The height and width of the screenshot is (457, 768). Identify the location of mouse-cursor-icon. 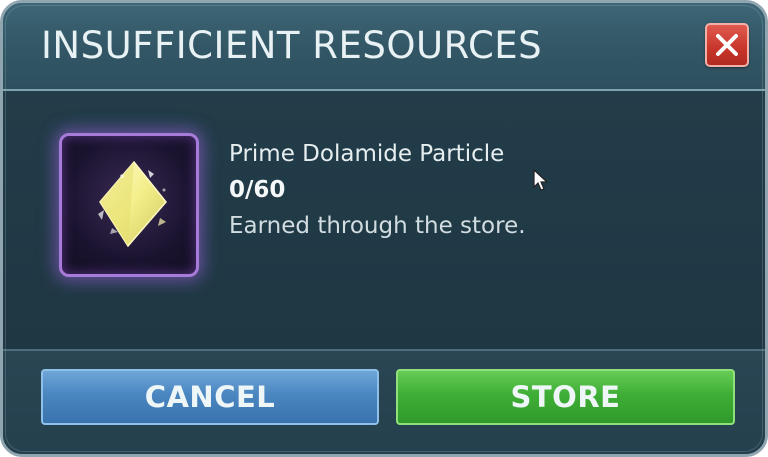
(541, 180).